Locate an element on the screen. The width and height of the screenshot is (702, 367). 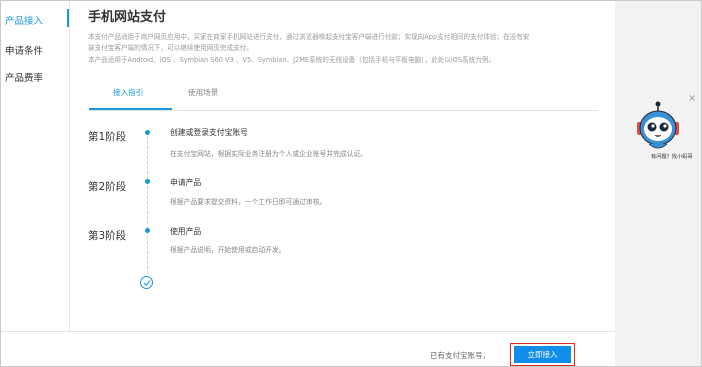
stage-2-label: 第2阶段 is located at coordinates (107, 187).